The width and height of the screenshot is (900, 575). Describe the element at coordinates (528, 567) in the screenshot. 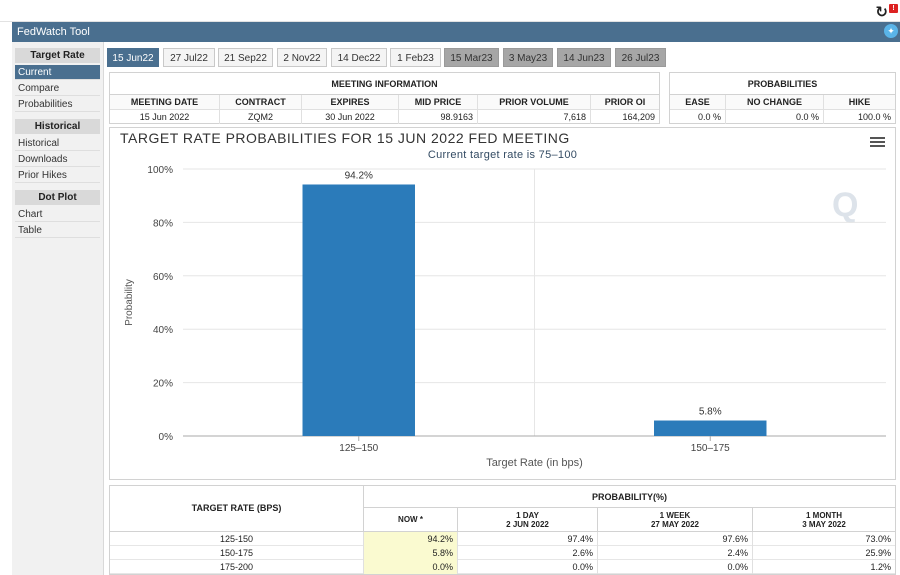

I see `one-day-cell: 0.0%` at that location.